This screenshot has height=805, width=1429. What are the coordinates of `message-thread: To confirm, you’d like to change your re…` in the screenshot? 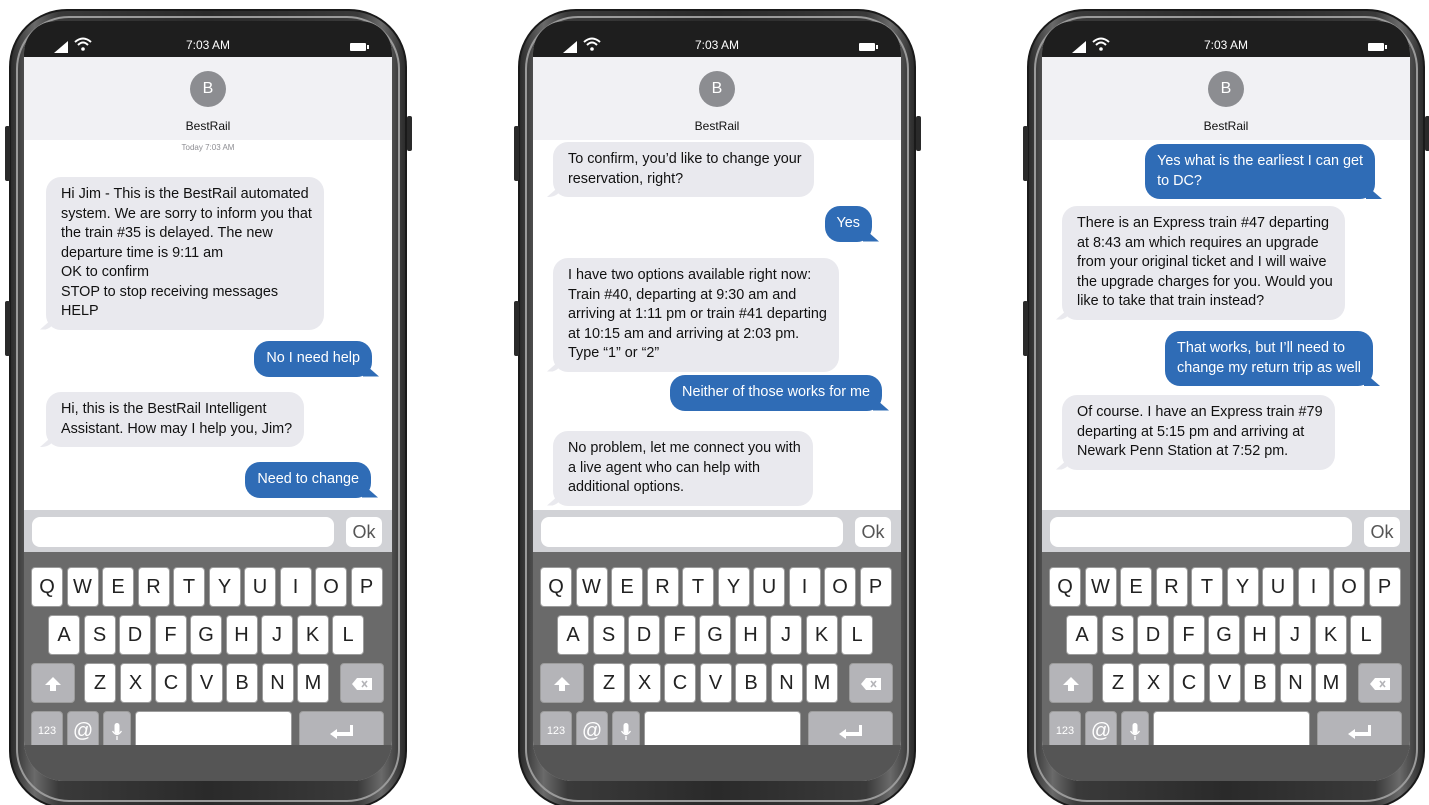 It's located at (717, 325).